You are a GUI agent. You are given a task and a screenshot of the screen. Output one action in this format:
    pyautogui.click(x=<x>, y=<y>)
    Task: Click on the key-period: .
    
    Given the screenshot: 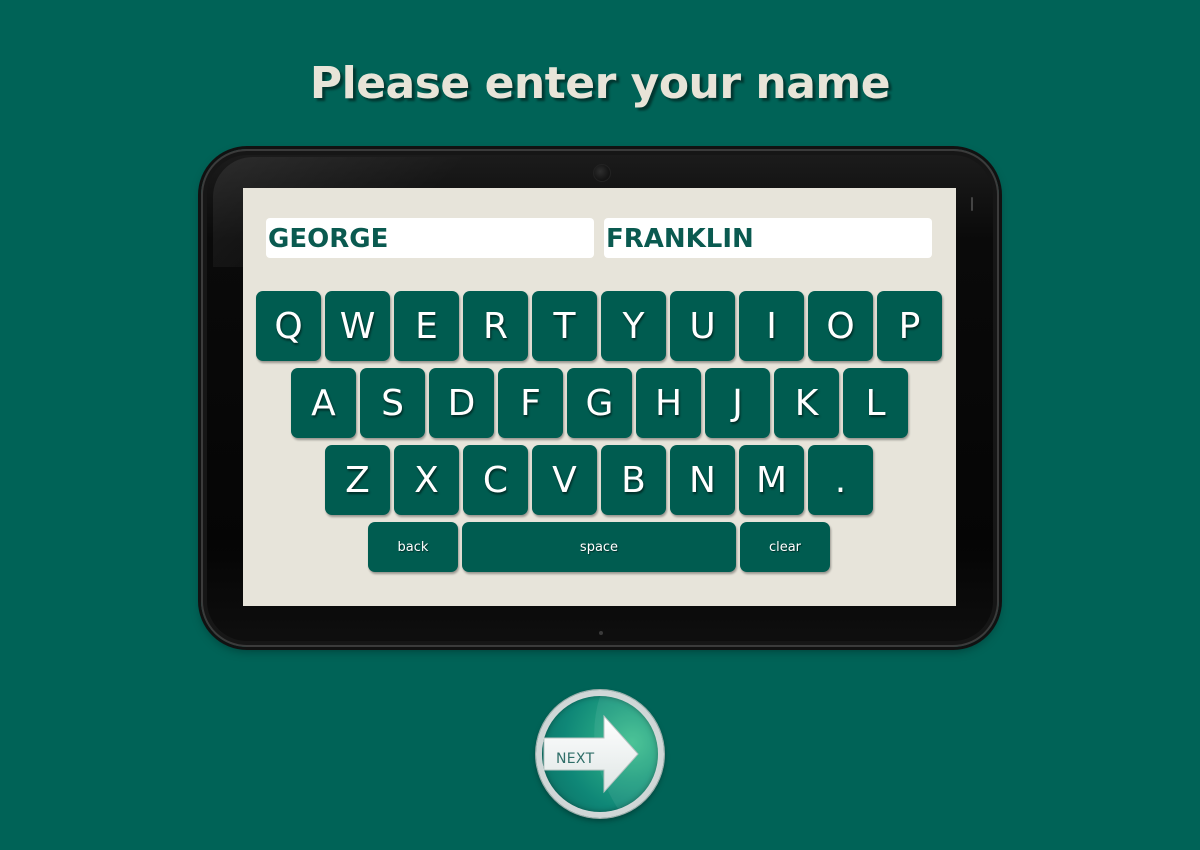 What is the action you would take?
    pyautogui.click(x=840, y=480)
    